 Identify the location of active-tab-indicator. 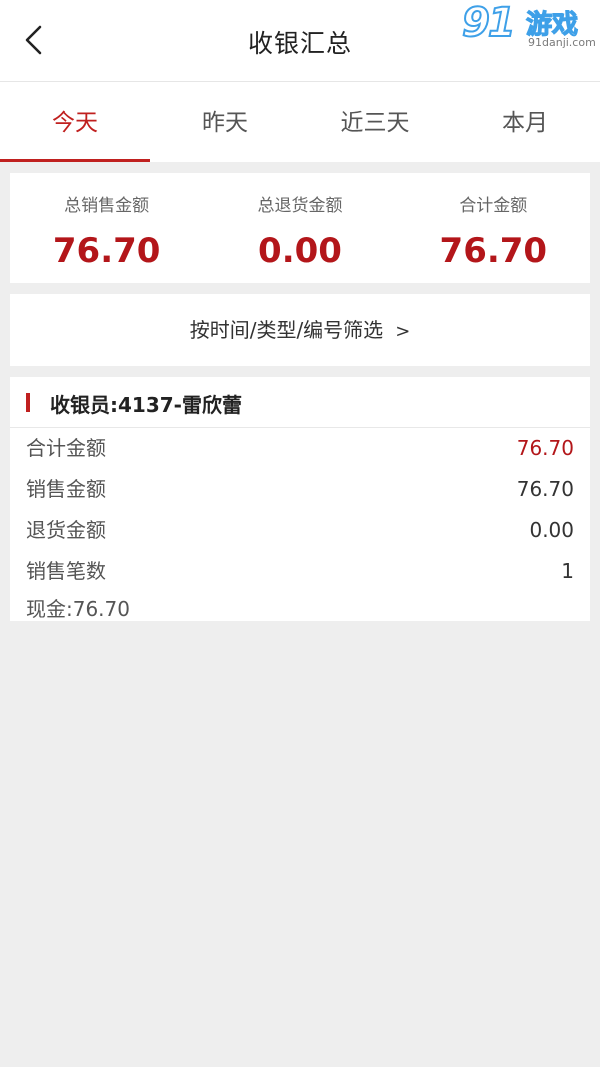
(75, 160).